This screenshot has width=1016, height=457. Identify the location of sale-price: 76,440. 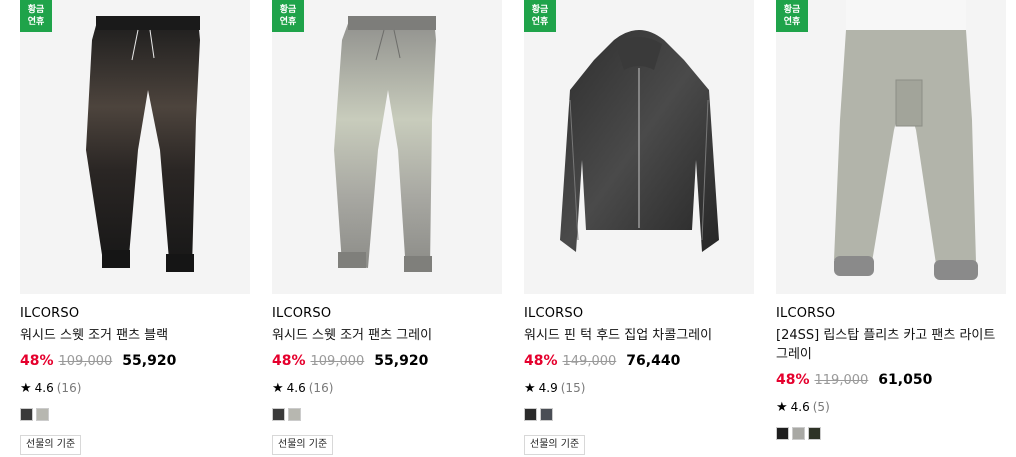
(653, 361).